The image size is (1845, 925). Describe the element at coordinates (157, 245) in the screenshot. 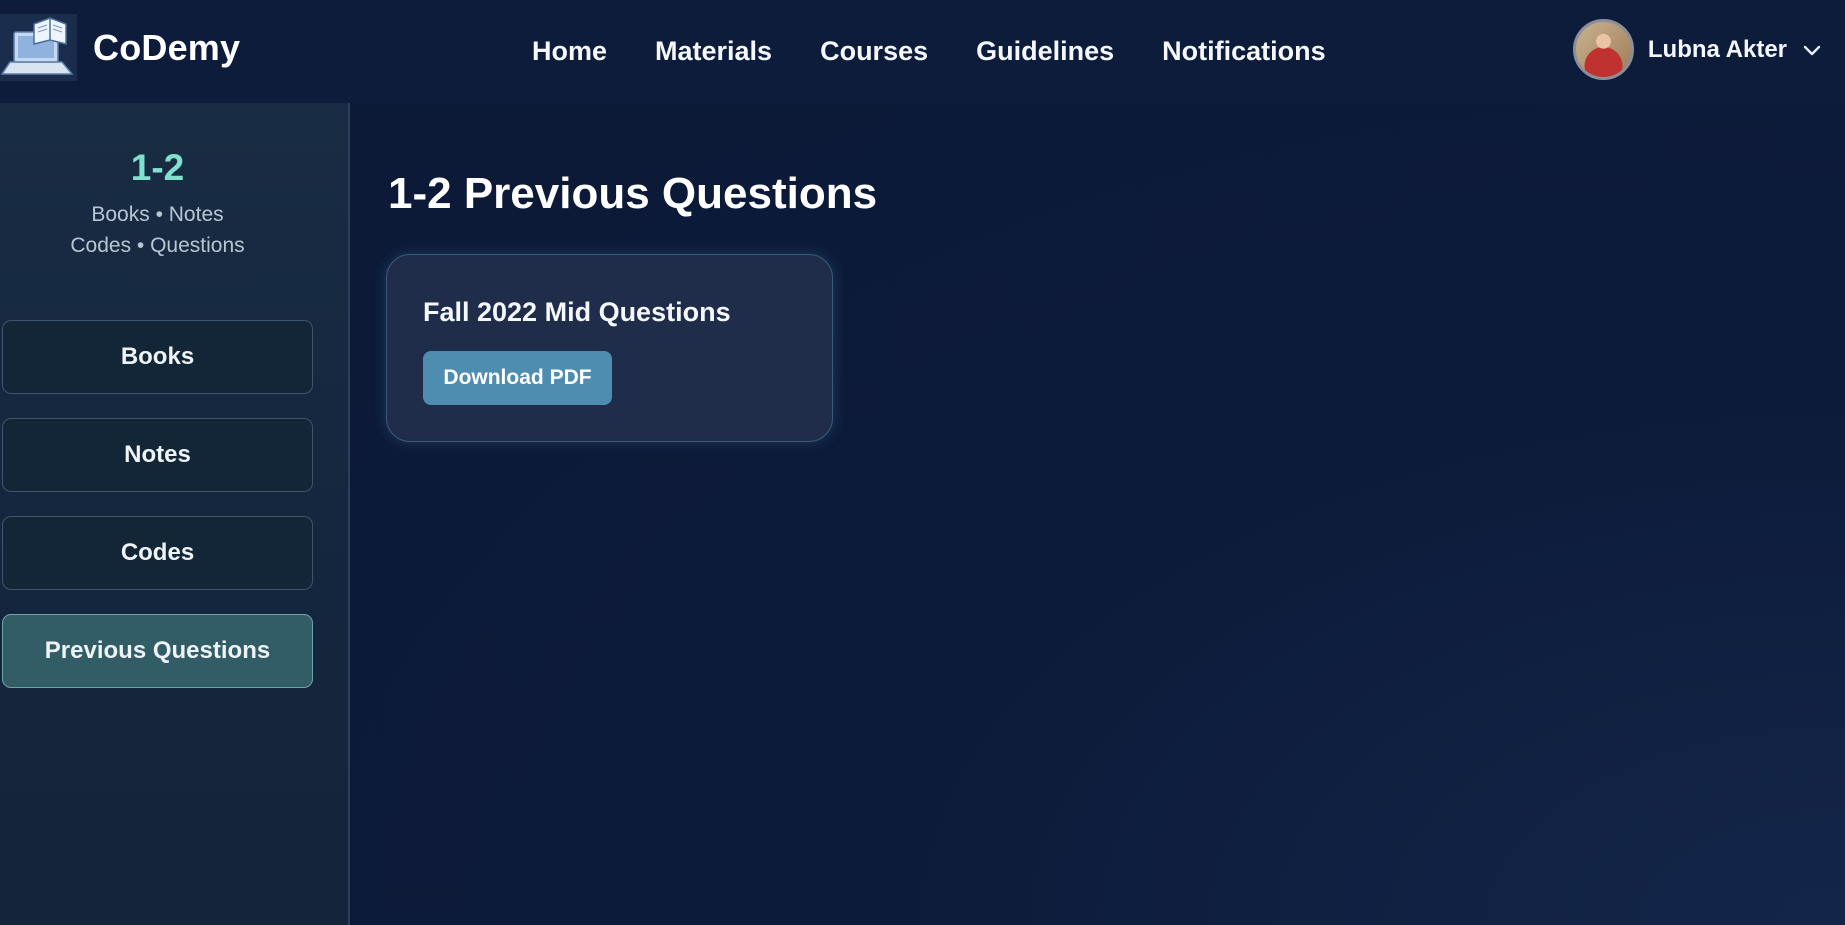

I see `sidebar-subtitle-line2: Codes • Questions` at that location.